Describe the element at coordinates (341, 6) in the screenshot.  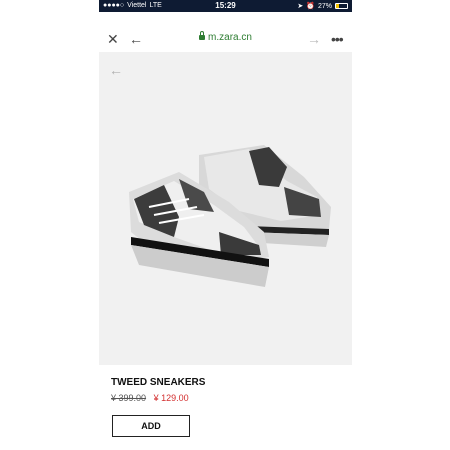
I see `battery-icon` at that location.